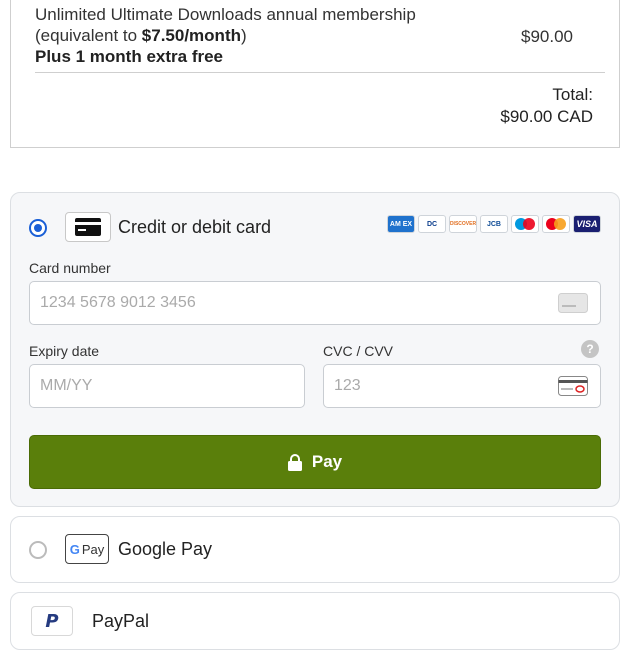 The width and height of the screenshot is (630, 656). I want to click on paypal-logo-letter: P, so click(52, 621).